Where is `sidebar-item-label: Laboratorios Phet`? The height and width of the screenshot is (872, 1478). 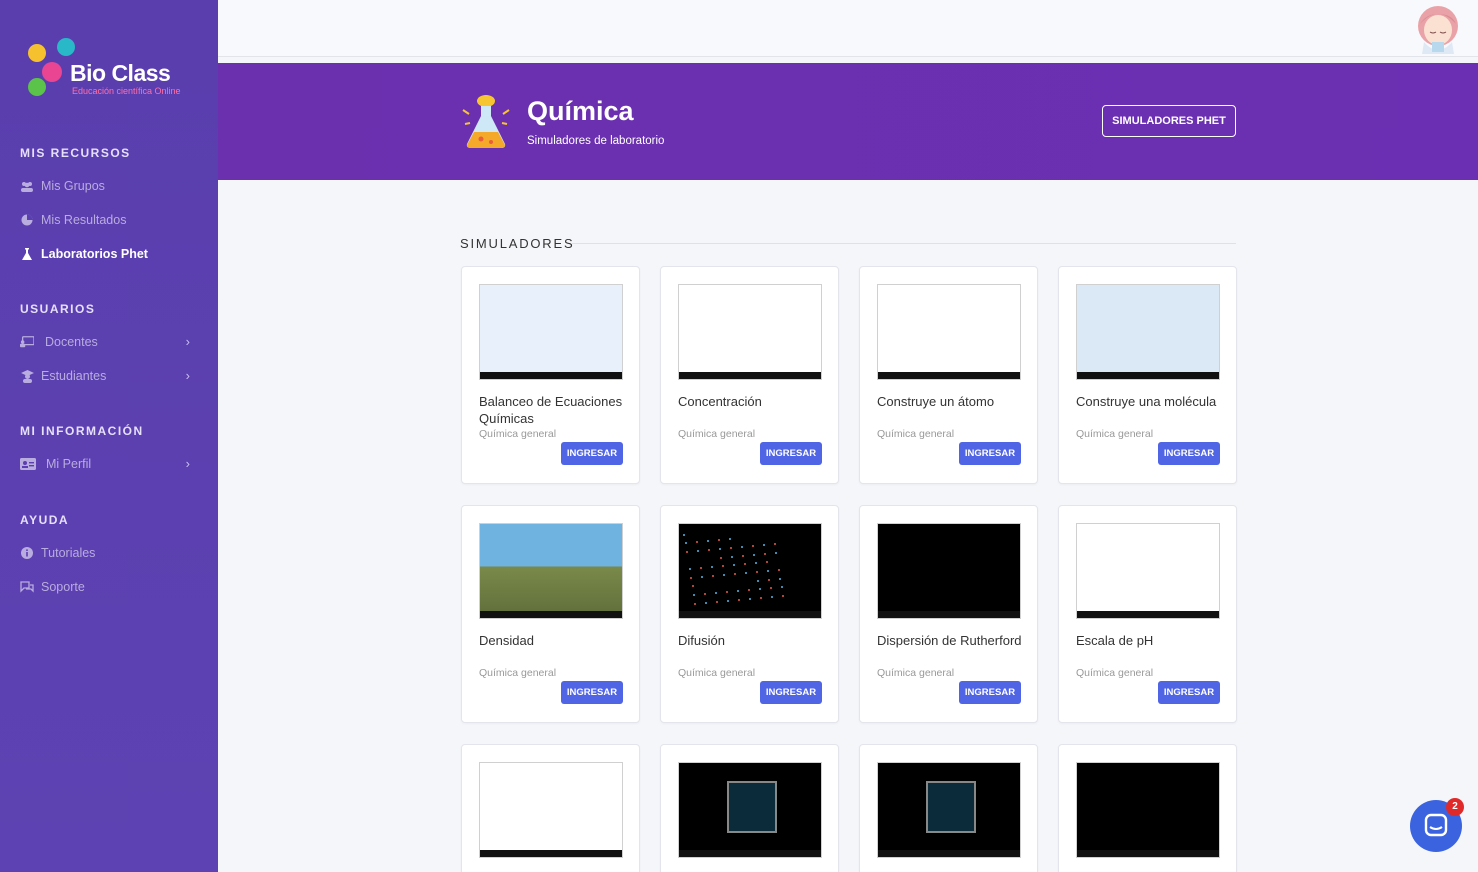 sidebar-item-label: Laboratorios Phet is located at coordinates (94, 254).